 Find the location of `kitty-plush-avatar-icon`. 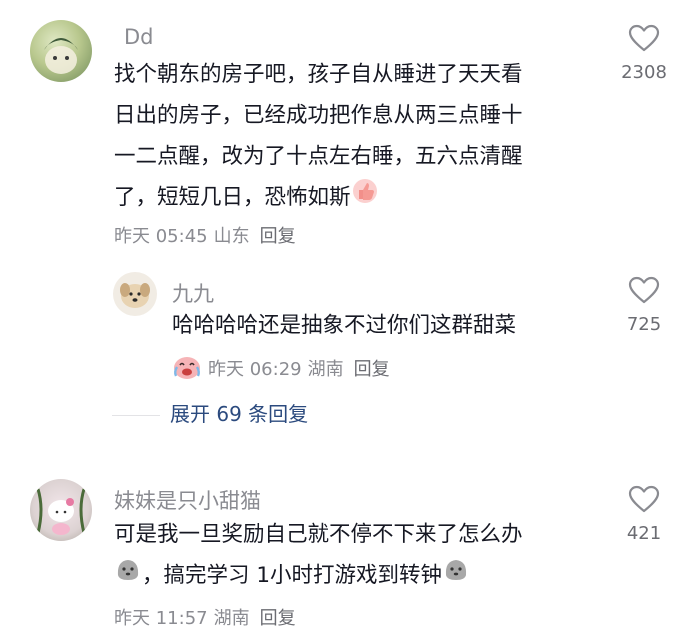

kitty-plush-avatar-icon is located at coordinates (61, 511).